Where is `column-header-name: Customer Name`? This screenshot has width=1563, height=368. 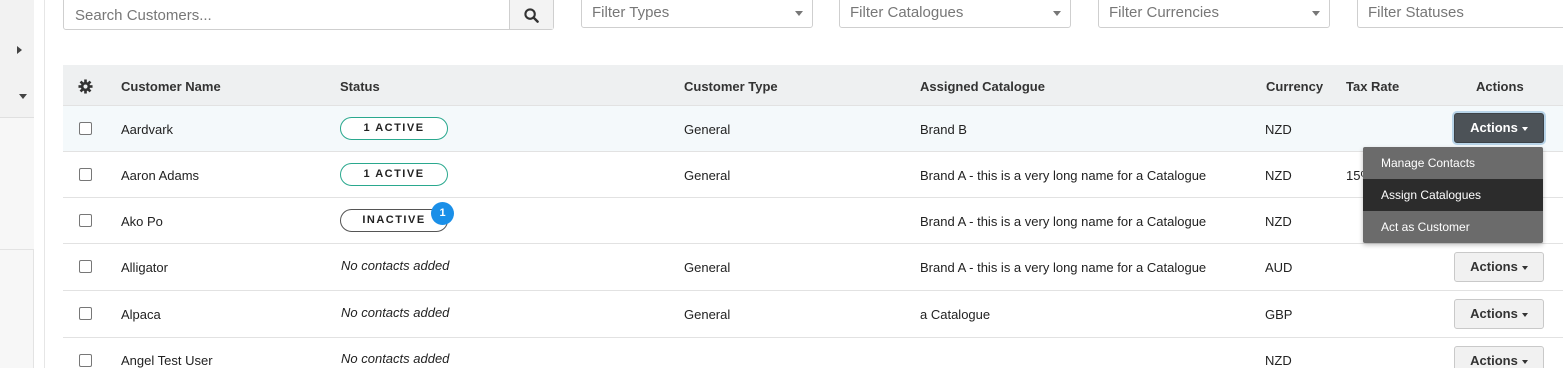
column-header-name: Customer Name is located at coordinates (171, 86).